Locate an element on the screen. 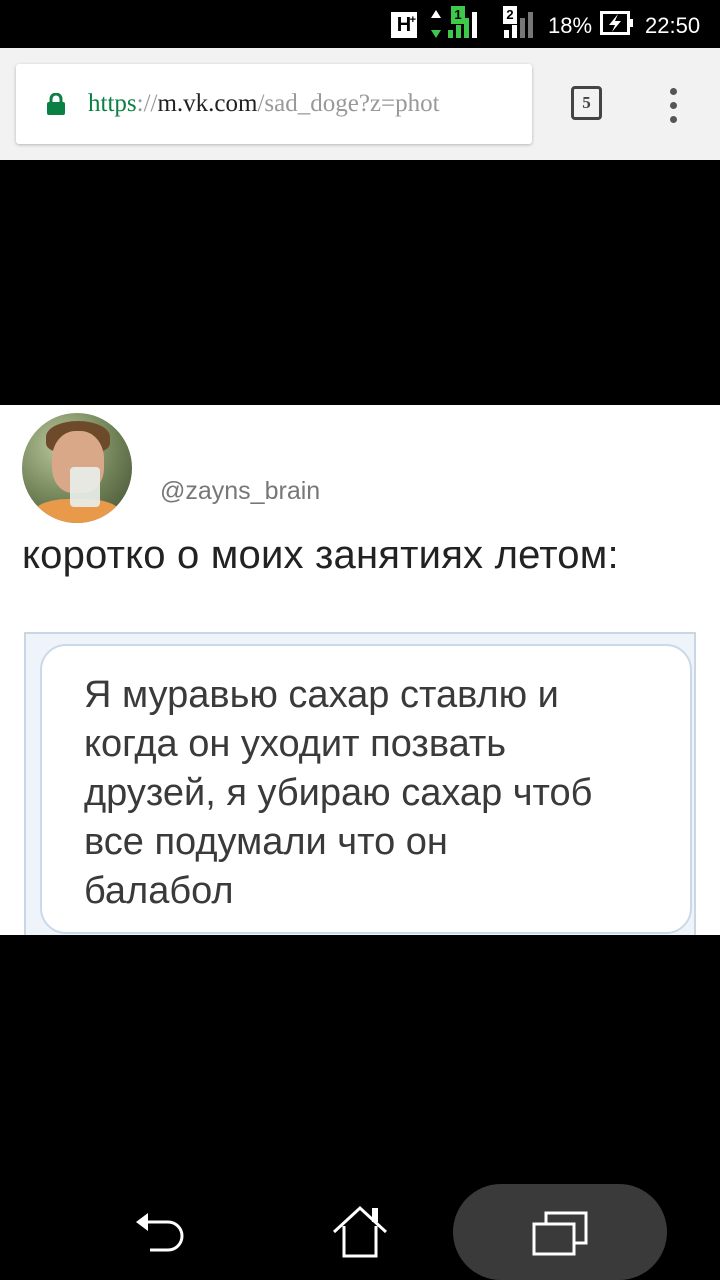 This screenshot has width=720, height=1280. battery-percent: 18% is located at coordinates (570, 25).